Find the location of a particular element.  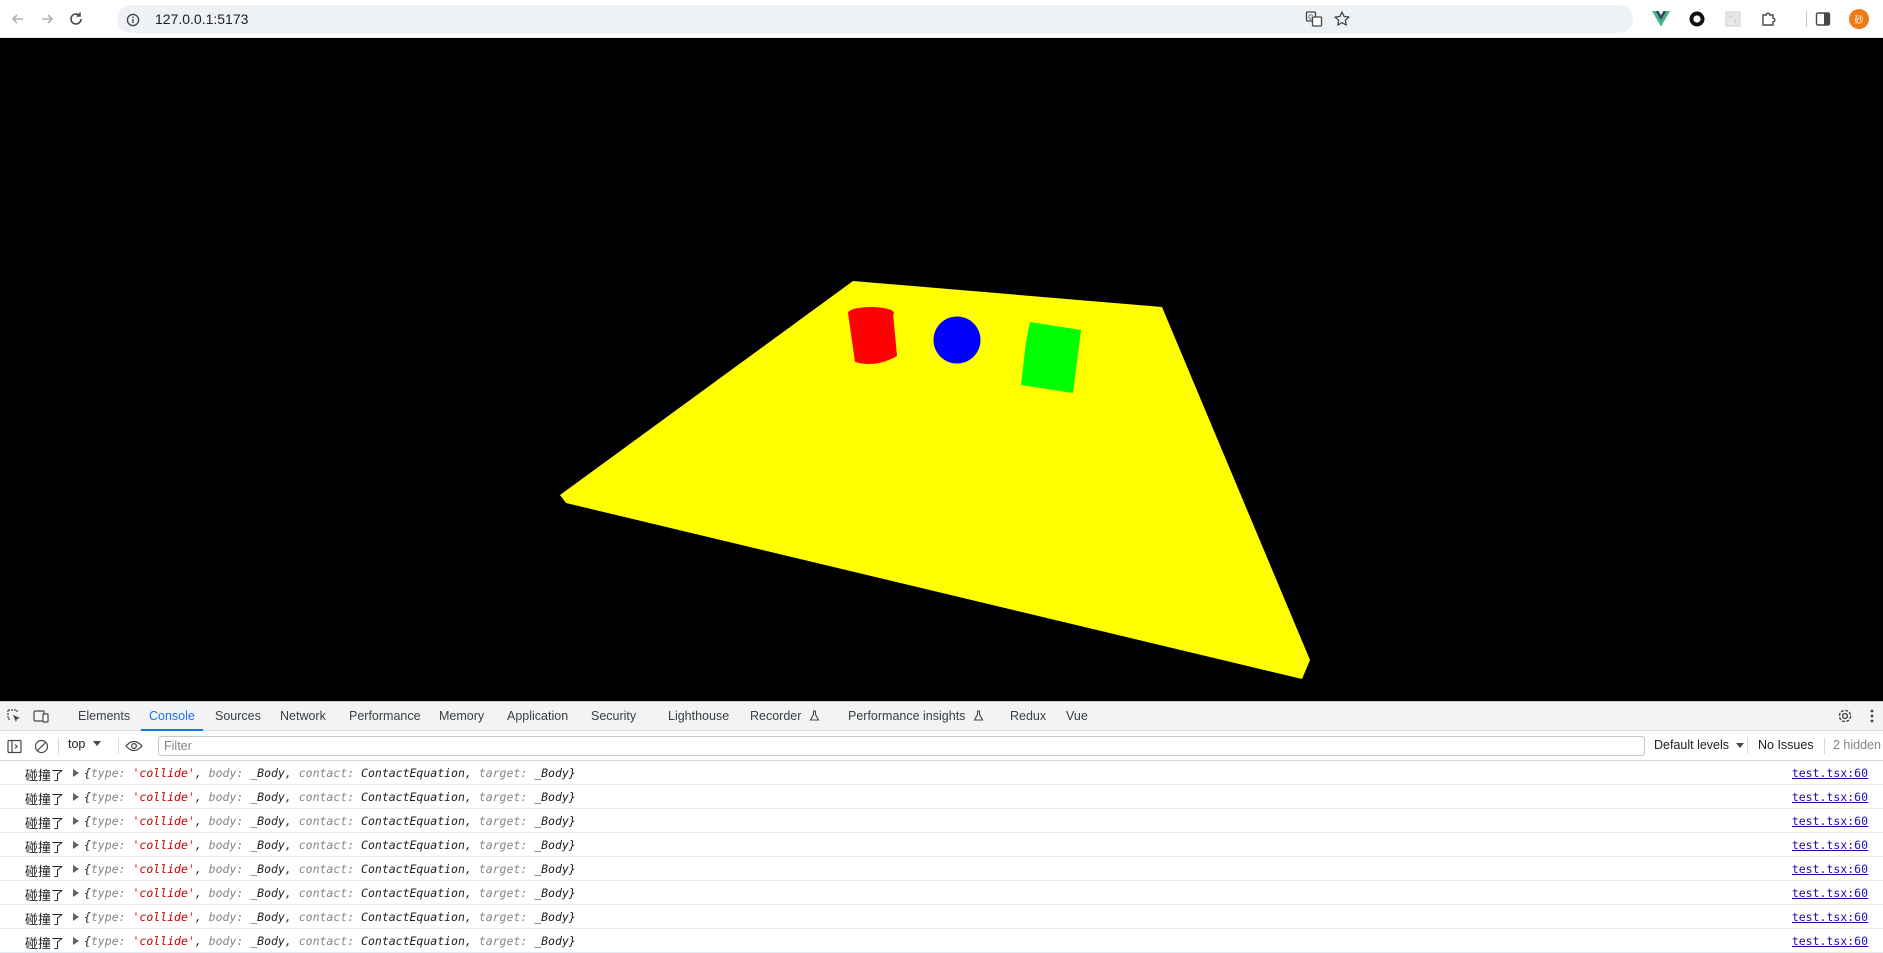

back-button is located at coordinates (18, 19).